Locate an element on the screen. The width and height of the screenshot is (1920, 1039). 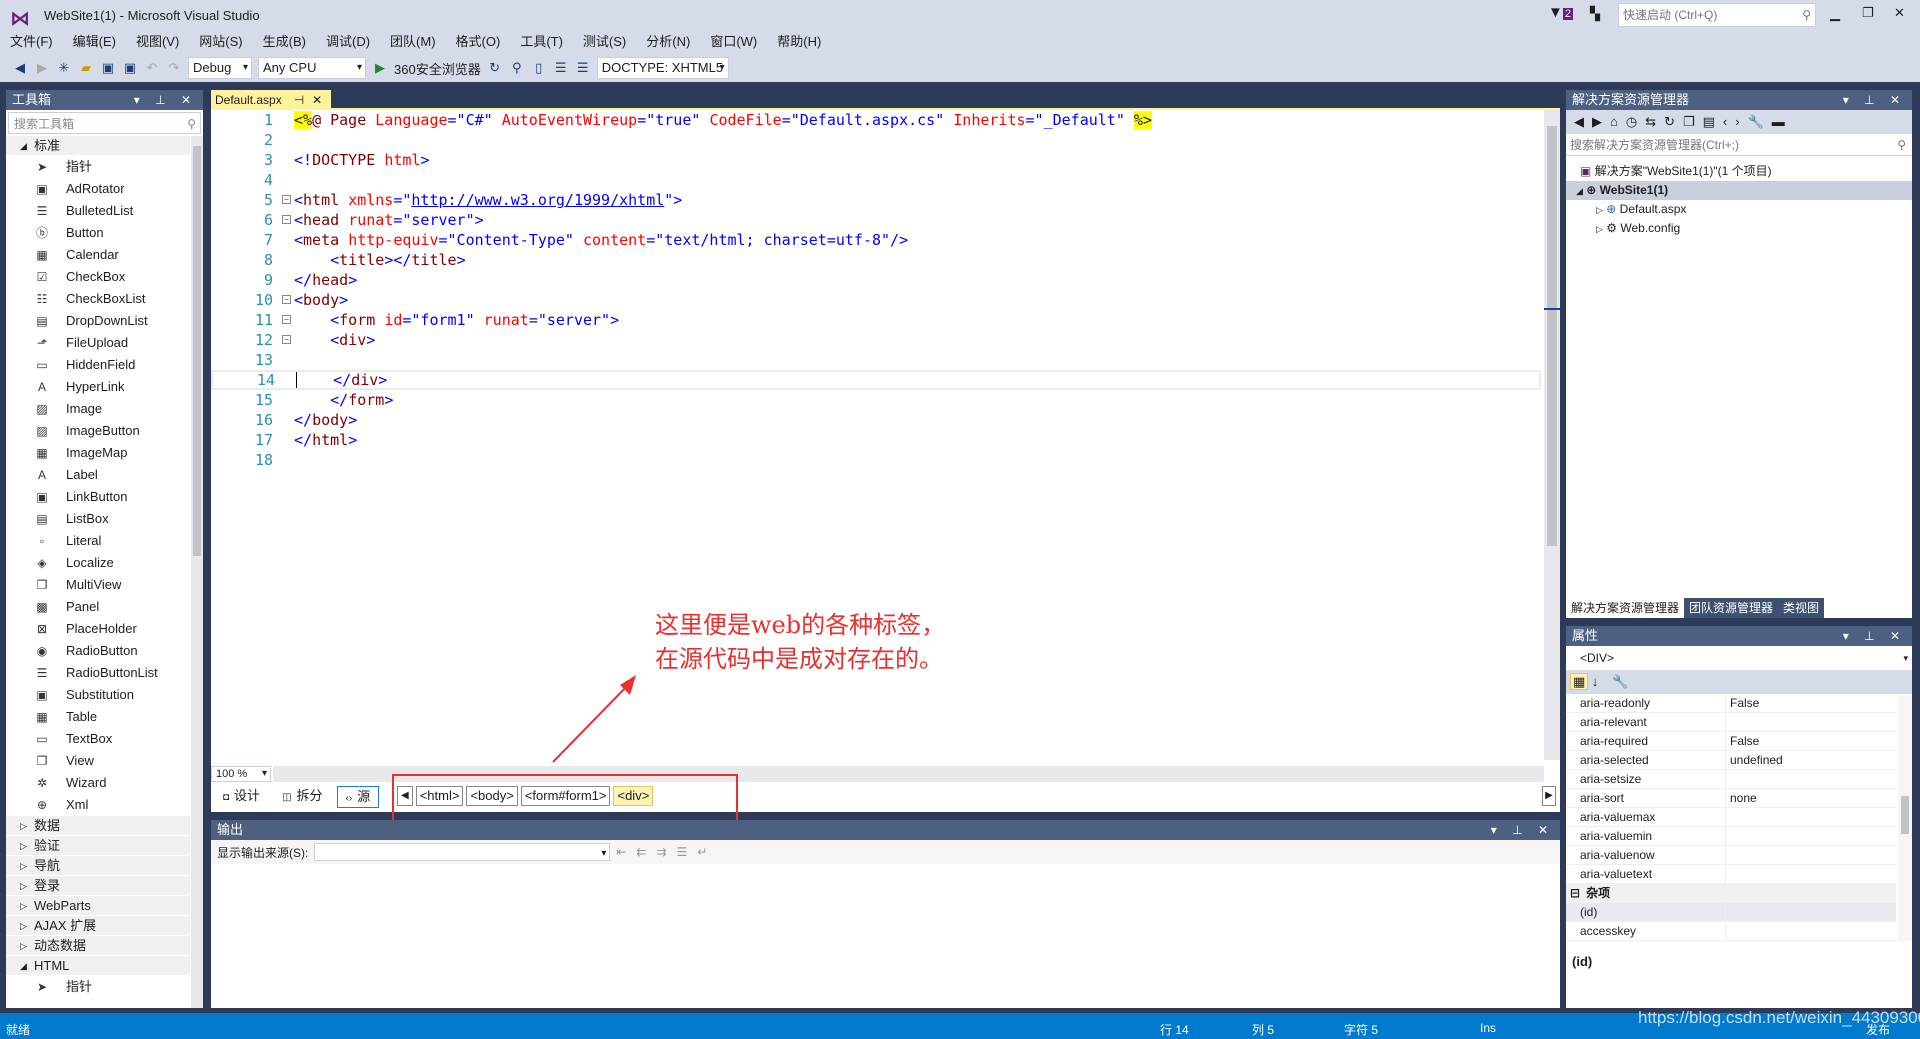
property-row: aria-sort none is located at coordinates (1731, 798).